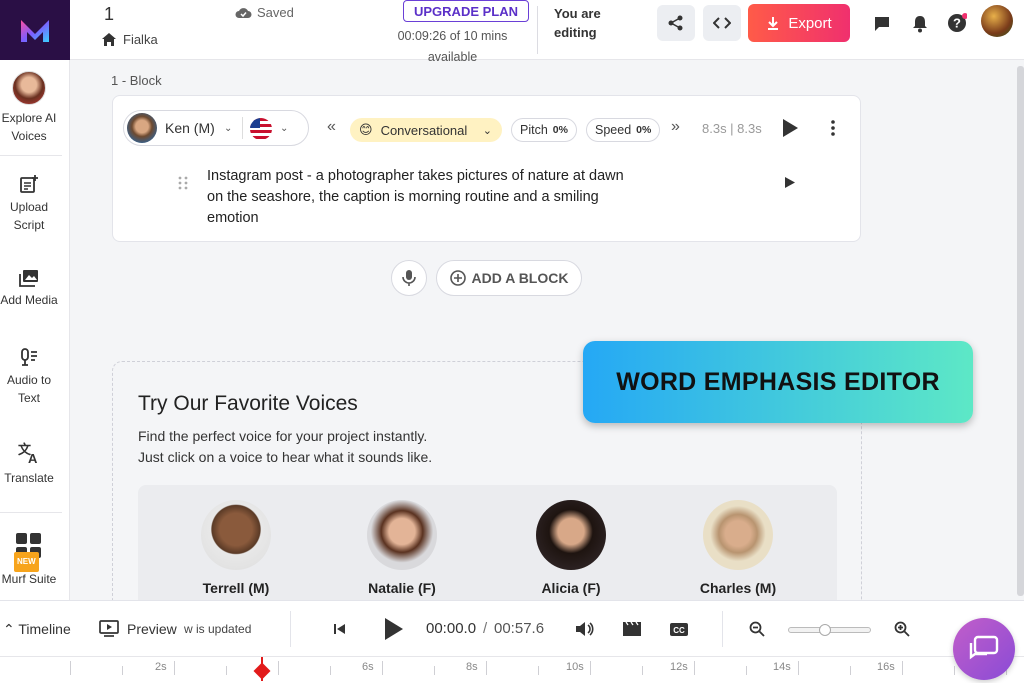 Image resolution: width=1024 pixels, height=683 pixels. What do you see at coordinates (9, 629) in the screenshot?
I see `chevron-up-icon: ⌃` at bounding box center [9, 629].